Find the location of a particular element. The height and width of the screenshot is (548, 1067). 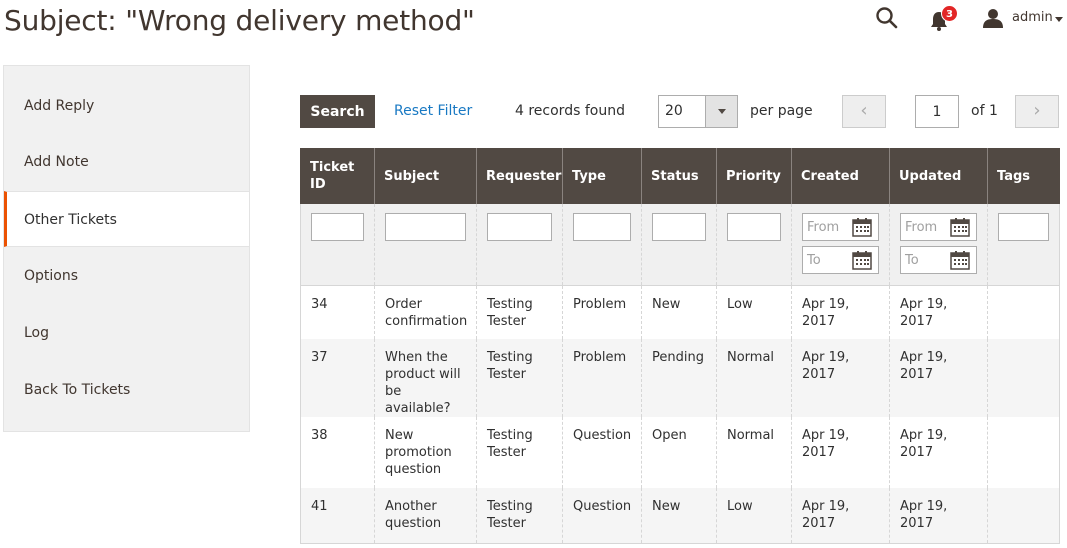

filter-type-input is located at coordinates (602, 227).